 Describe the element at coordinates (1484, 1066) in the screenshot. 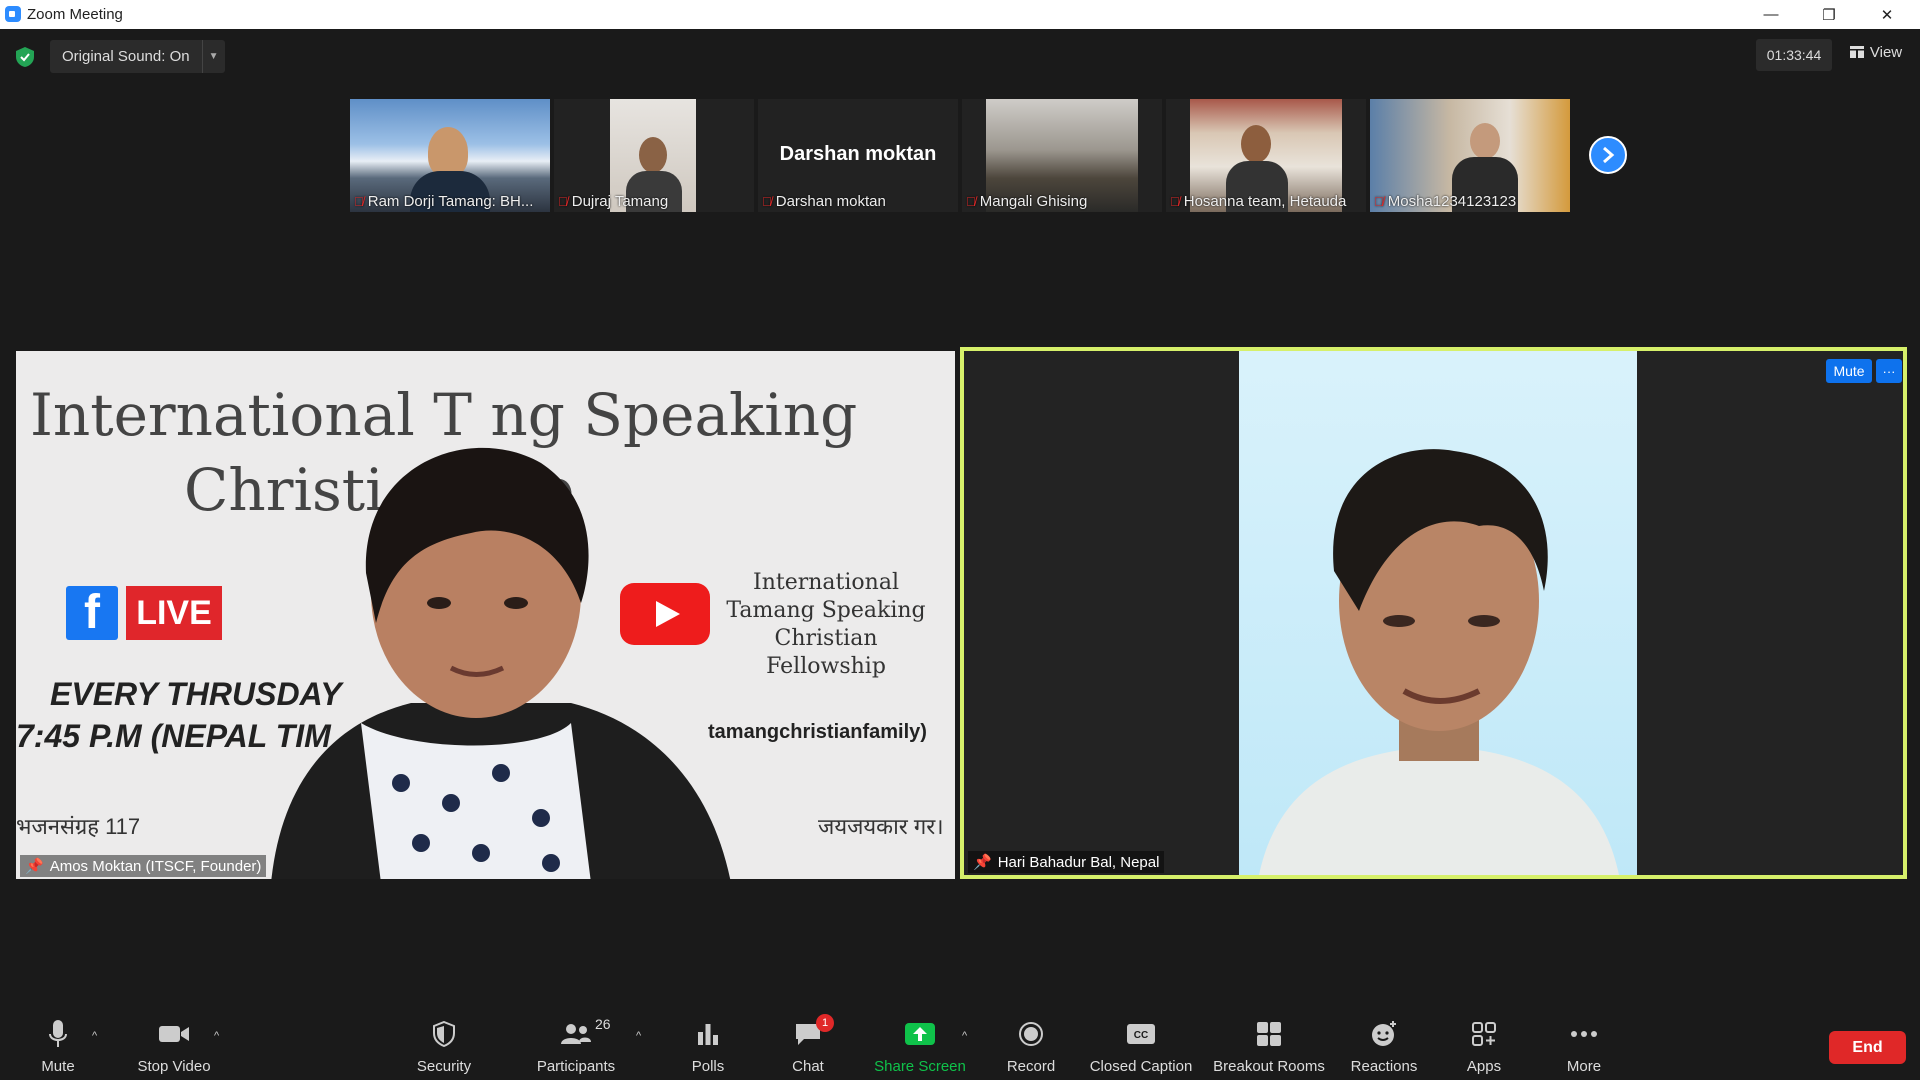

I see `apps-label: Apps` at that location.